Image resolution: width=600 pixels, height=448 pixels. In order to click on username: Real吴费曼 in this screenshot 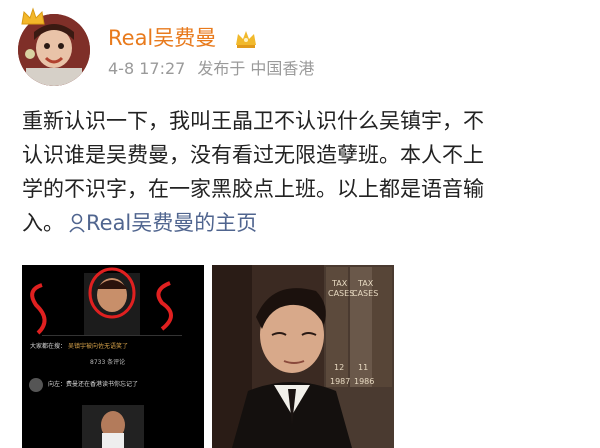, I will do `click(162, 38)`.